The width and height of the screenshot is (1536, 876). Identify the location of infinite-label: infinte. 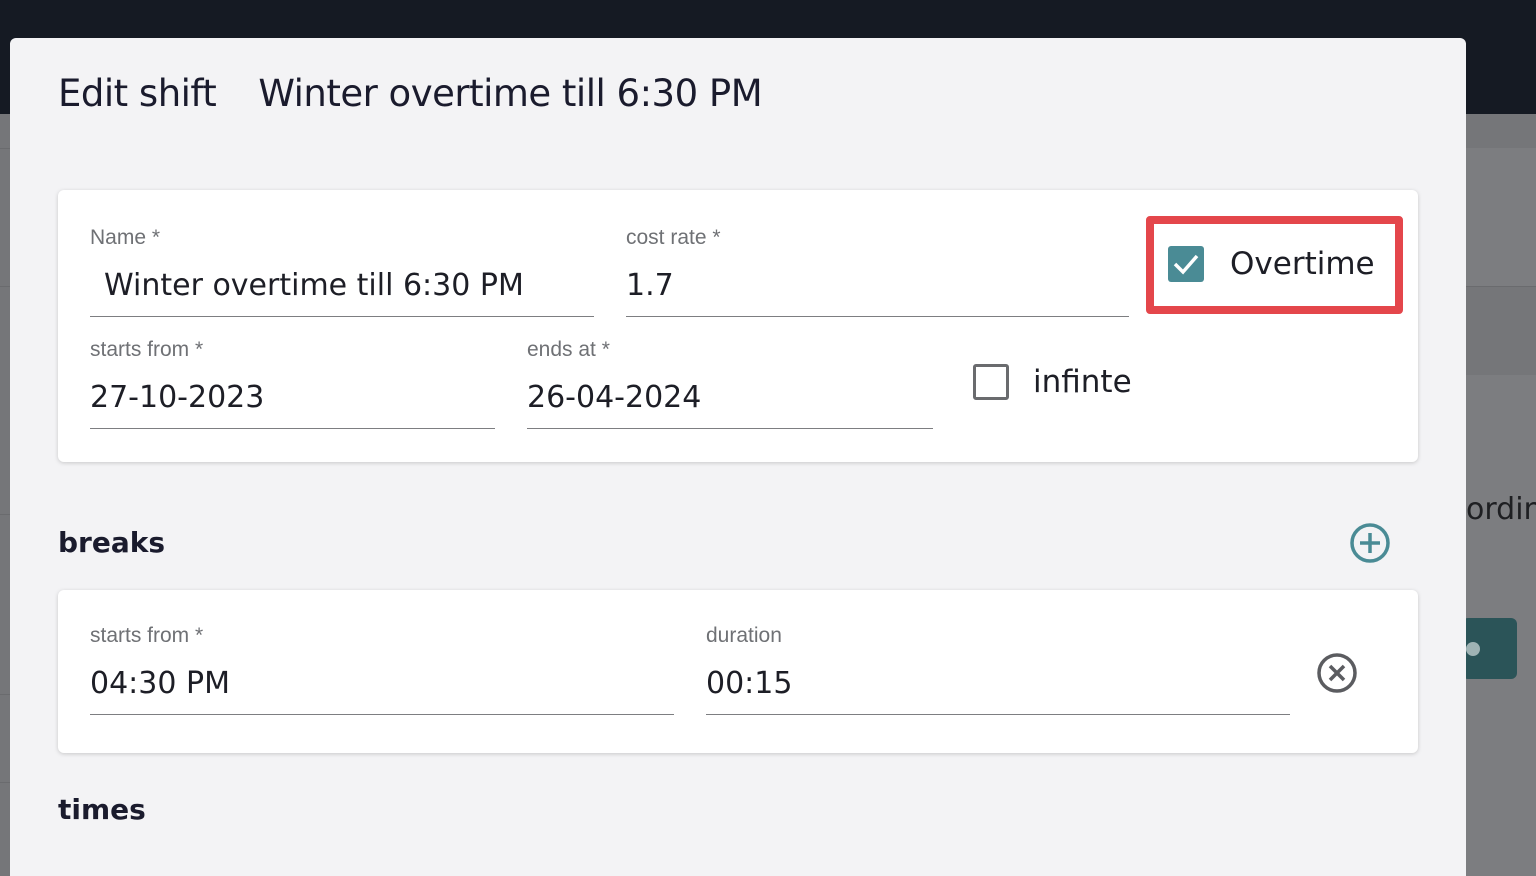
(1082, 382).